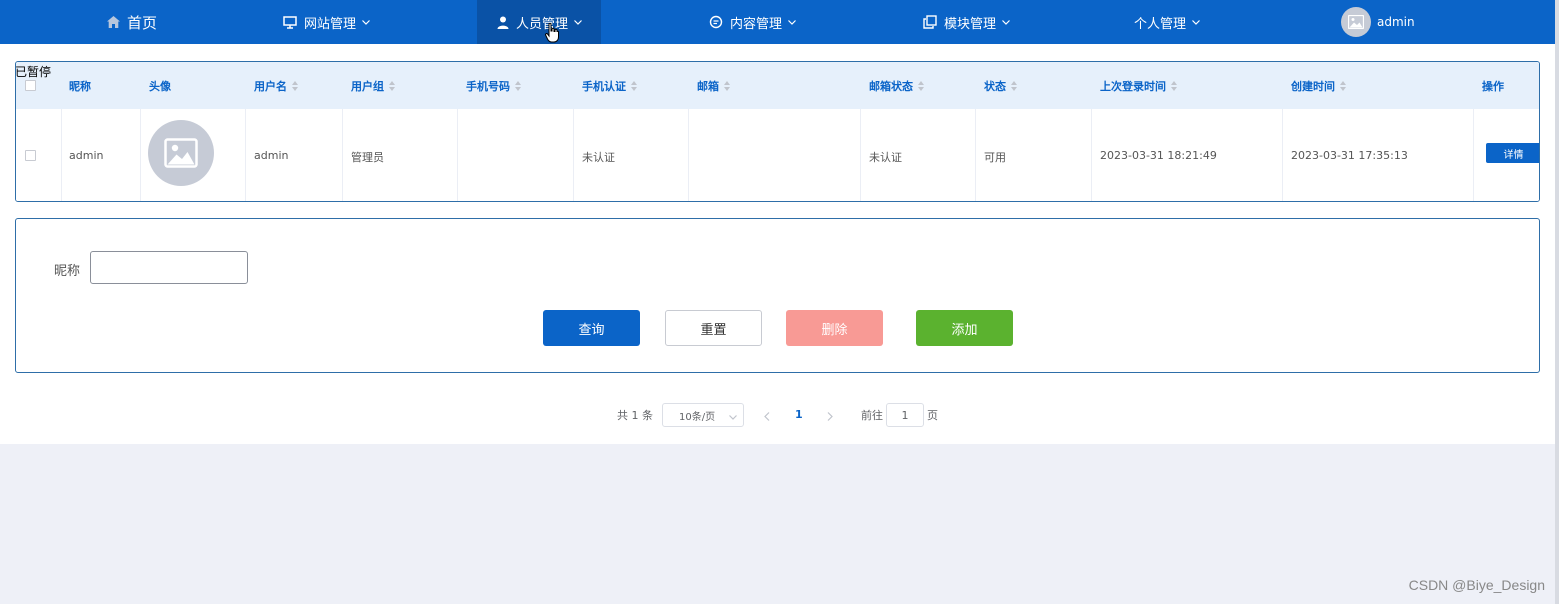 The image size is (1559, 604). I want to click on goto-prefix: 前往, so click(872, 415).